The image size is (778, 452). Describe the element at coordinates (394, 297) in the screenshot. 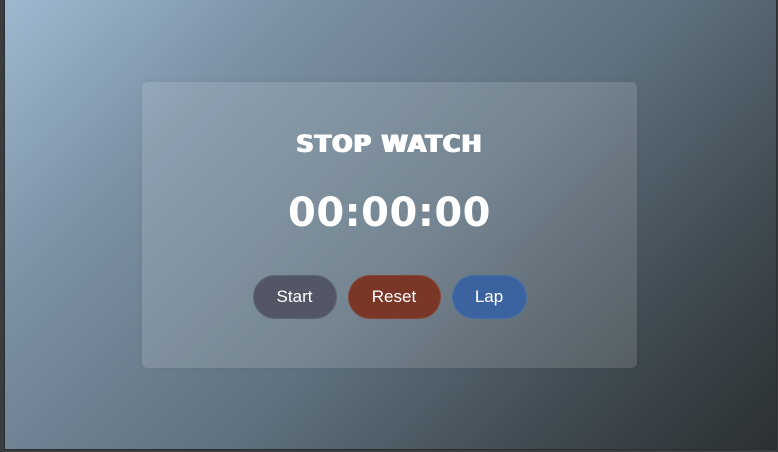

I see `reset-button: Reset` at that location.